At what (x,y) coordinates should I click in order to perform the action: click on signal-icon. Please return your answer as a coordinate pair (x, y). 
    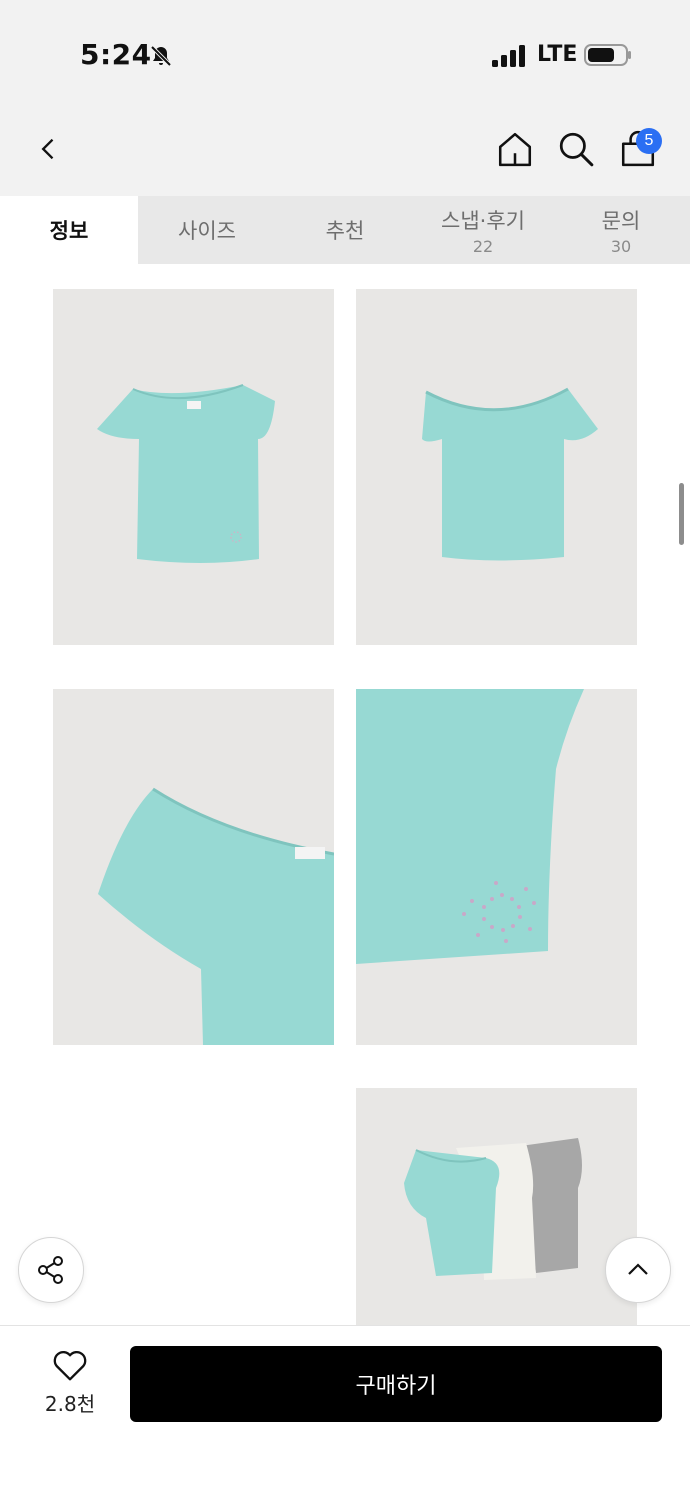
    Looking at the image, I should click on (509, 56).